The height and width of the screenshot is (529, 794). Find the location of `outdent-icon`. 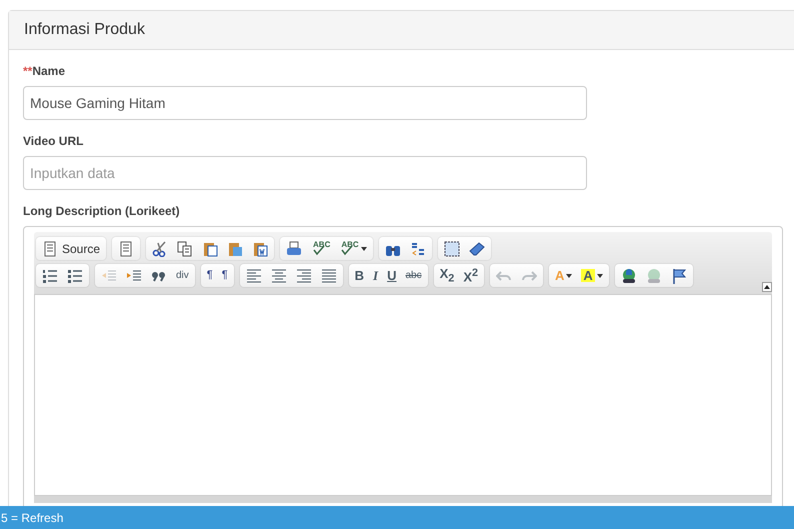

outdent-icon is located at coordinates (109, 276).